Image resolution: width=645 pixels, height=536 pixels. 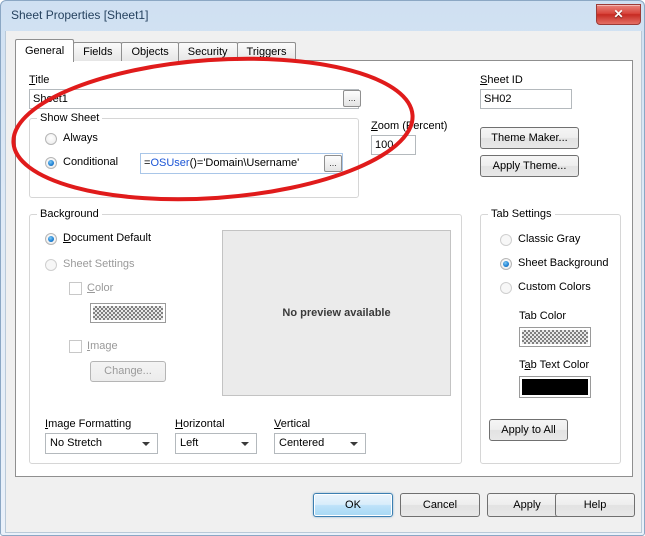 What do you see at coordinates (75, 346) in the screenshot?
I see `checkbox-image` at bounding box center [75, 346].